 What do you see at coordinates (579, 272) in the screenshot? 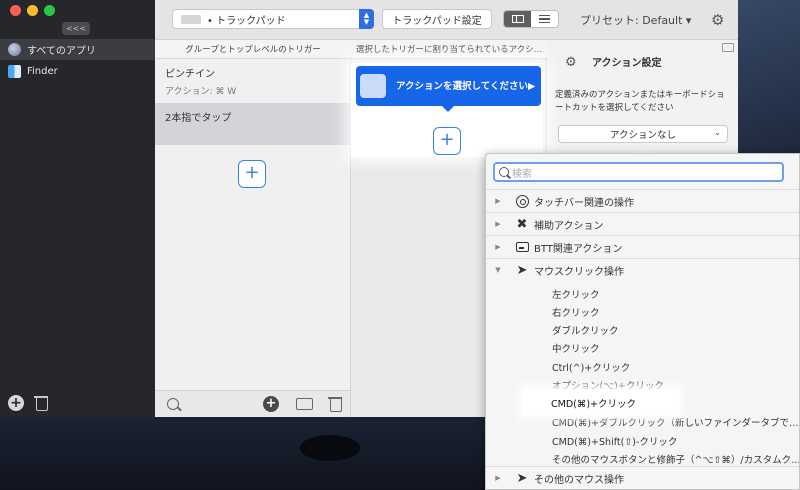
I see `menu-category-label: マウスクリック操作` at bounding box center [579, 272].